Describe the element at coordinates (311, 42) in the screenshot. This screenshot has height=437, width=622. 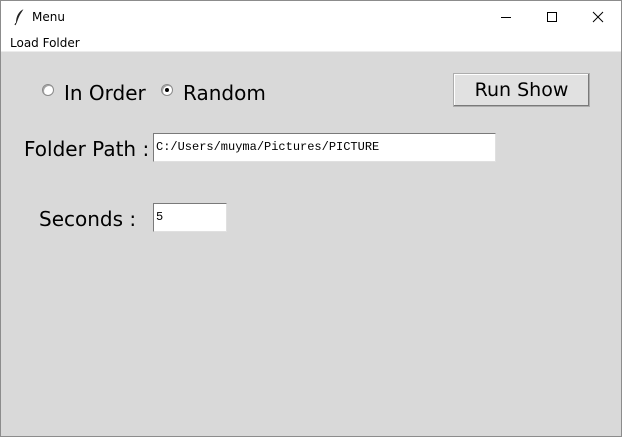
I see `menu-bar: Load Folder` at that location.